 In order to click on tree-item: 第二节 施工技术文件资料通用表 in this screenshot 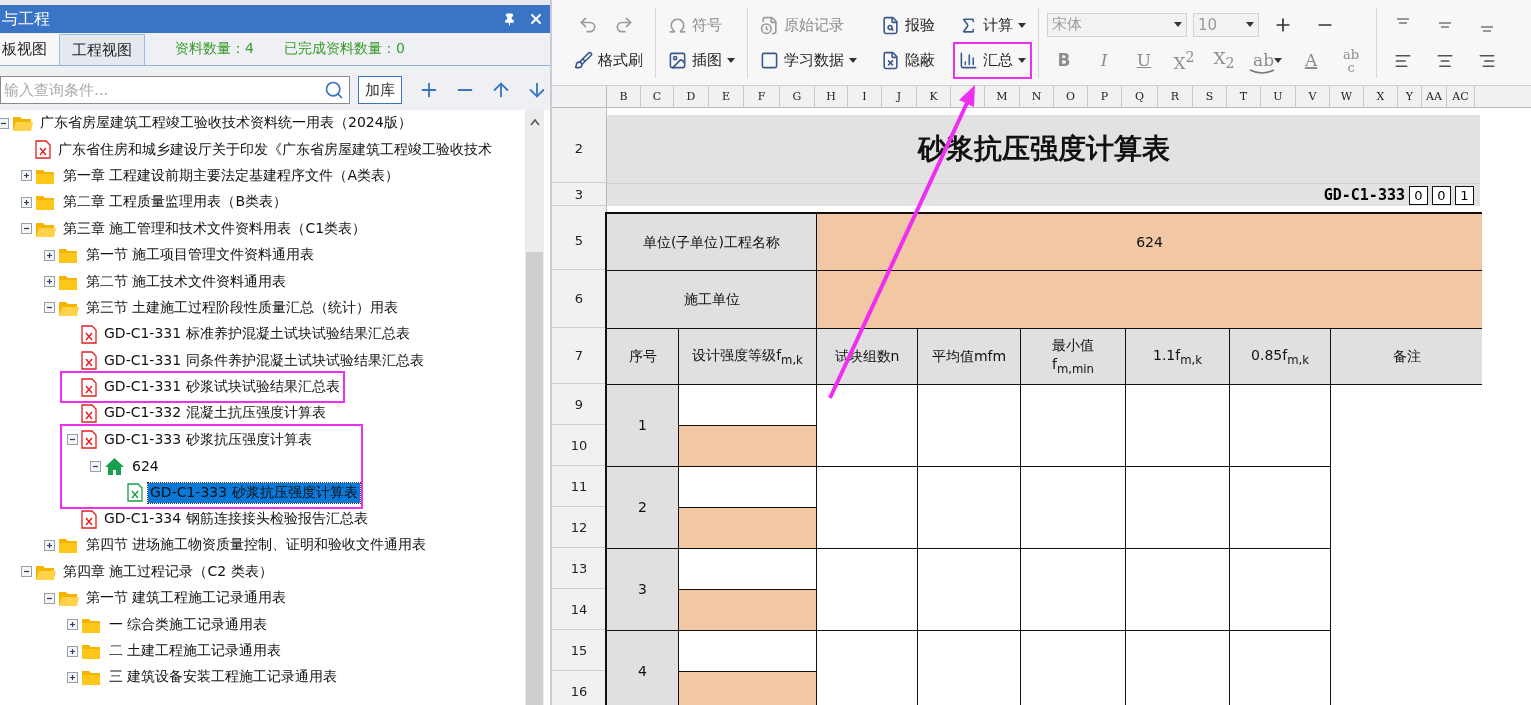, I will do `click(186, 281)`.